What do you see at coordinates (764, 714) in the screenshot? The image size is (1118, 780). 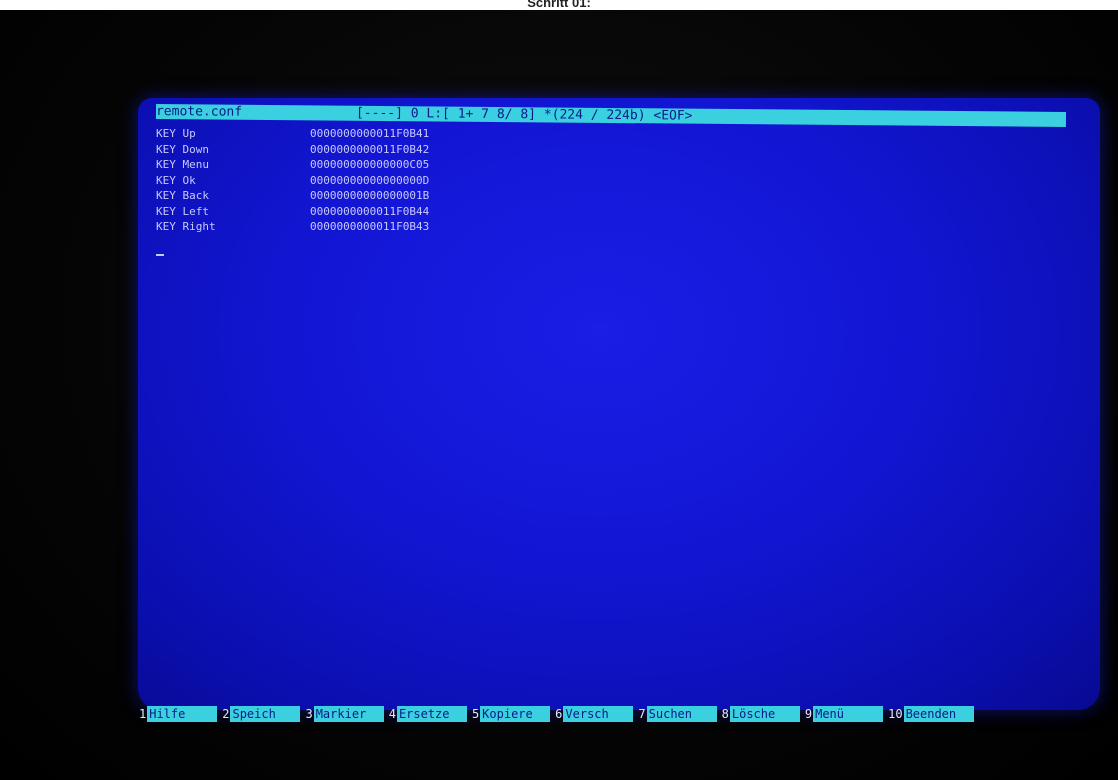 I see `fkey-label: Lösche` at bounding box center [764, 714].